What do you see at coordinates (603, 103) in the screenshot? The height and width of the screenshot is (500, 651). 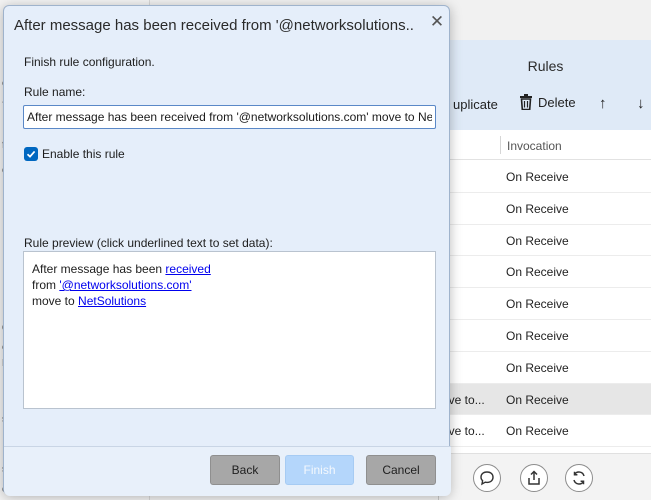 I see `move-up-arrow-icon: ↑` at bounding box center [603, 103].